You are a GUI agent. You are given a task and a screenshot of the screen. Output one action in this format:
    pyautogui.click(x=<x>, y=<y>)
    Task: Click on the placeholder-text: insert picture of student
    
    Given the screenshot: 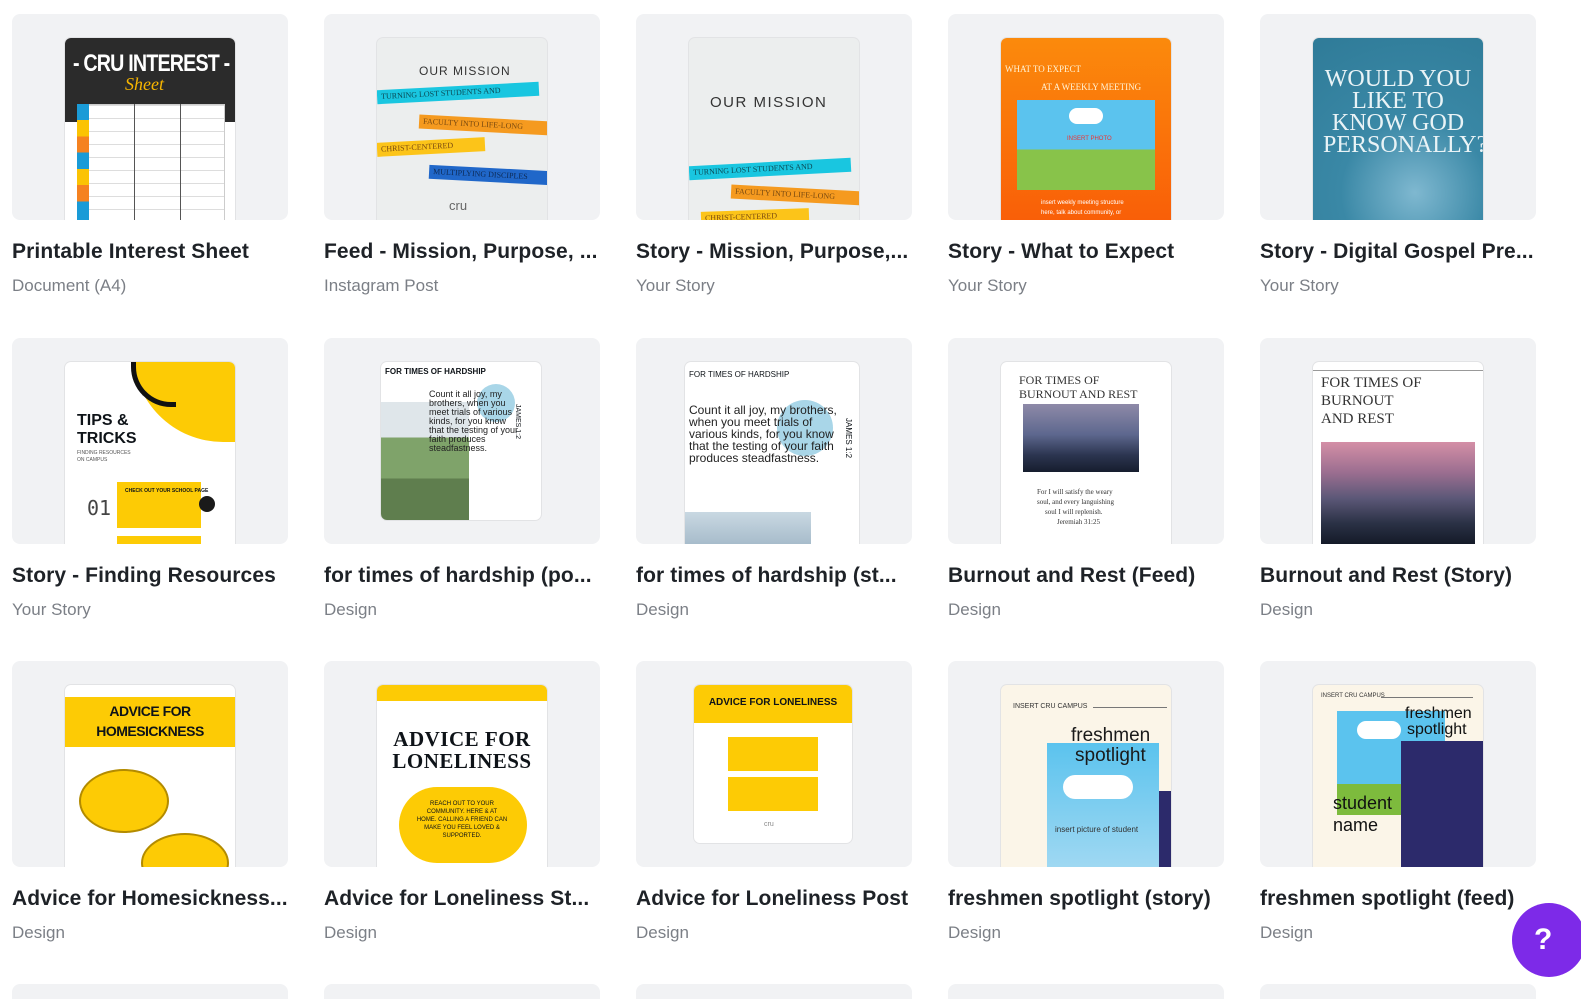 What is the action you would take?
    pyautogui.click(x=1097, y=829)
    